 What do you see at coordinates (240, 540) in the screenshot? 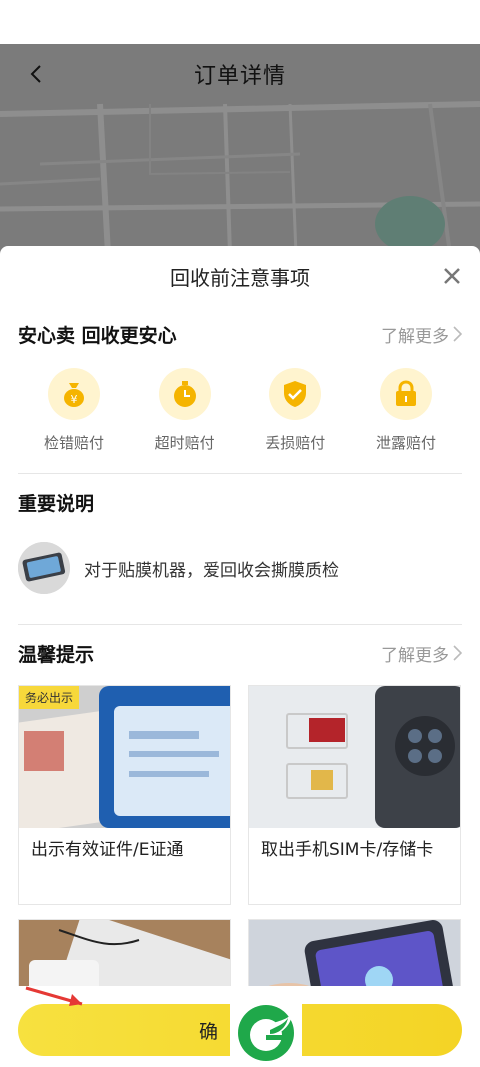
I see `important-section: 重要说明 对于贴膜机器，爱回收会撕膜质检` at bounding box center [240, 540].